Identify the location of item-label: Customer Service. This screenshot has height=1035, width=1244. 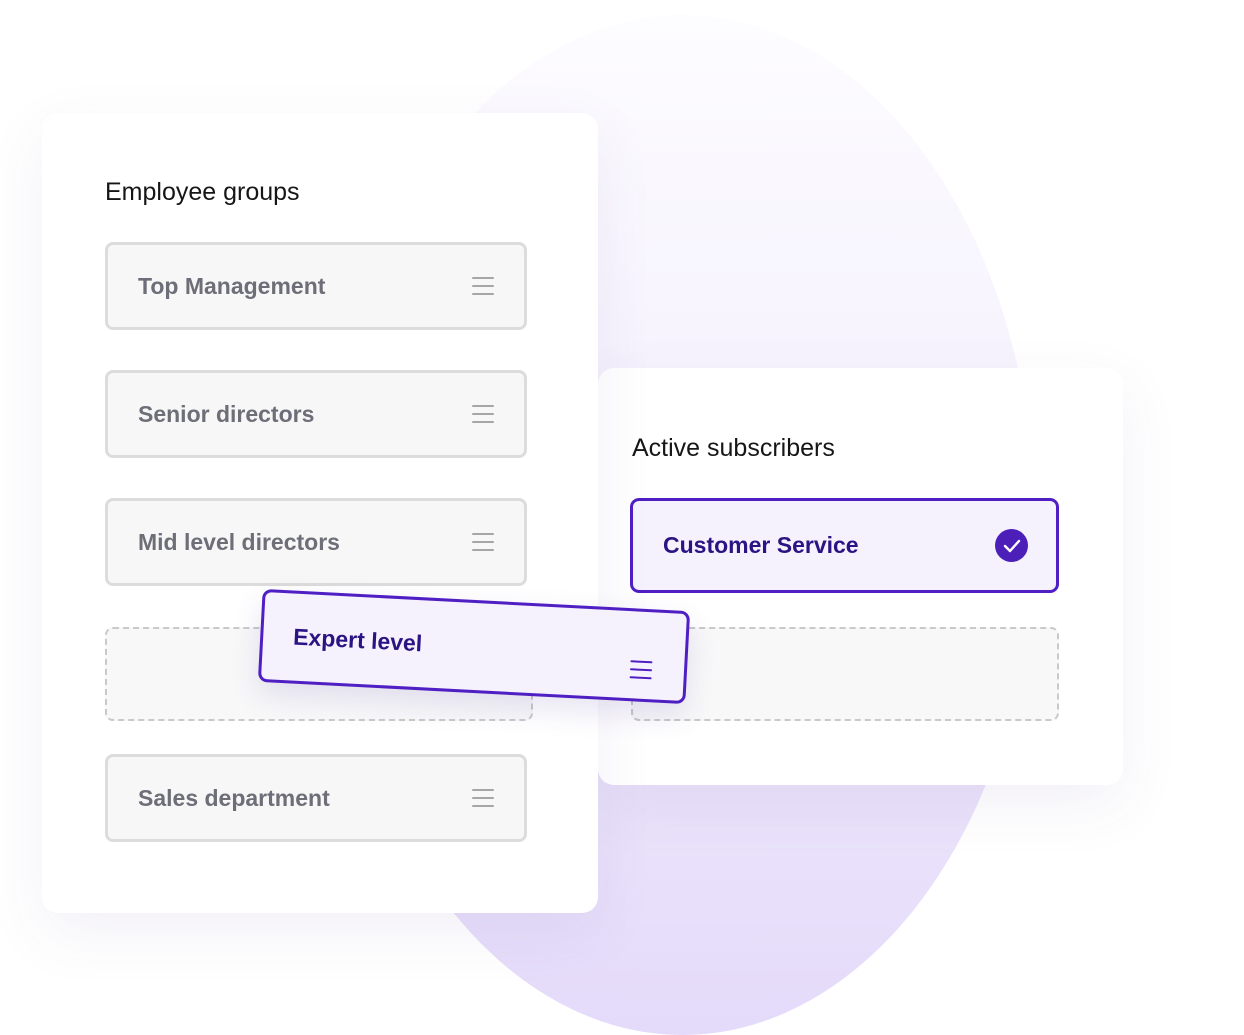
(761, 545).